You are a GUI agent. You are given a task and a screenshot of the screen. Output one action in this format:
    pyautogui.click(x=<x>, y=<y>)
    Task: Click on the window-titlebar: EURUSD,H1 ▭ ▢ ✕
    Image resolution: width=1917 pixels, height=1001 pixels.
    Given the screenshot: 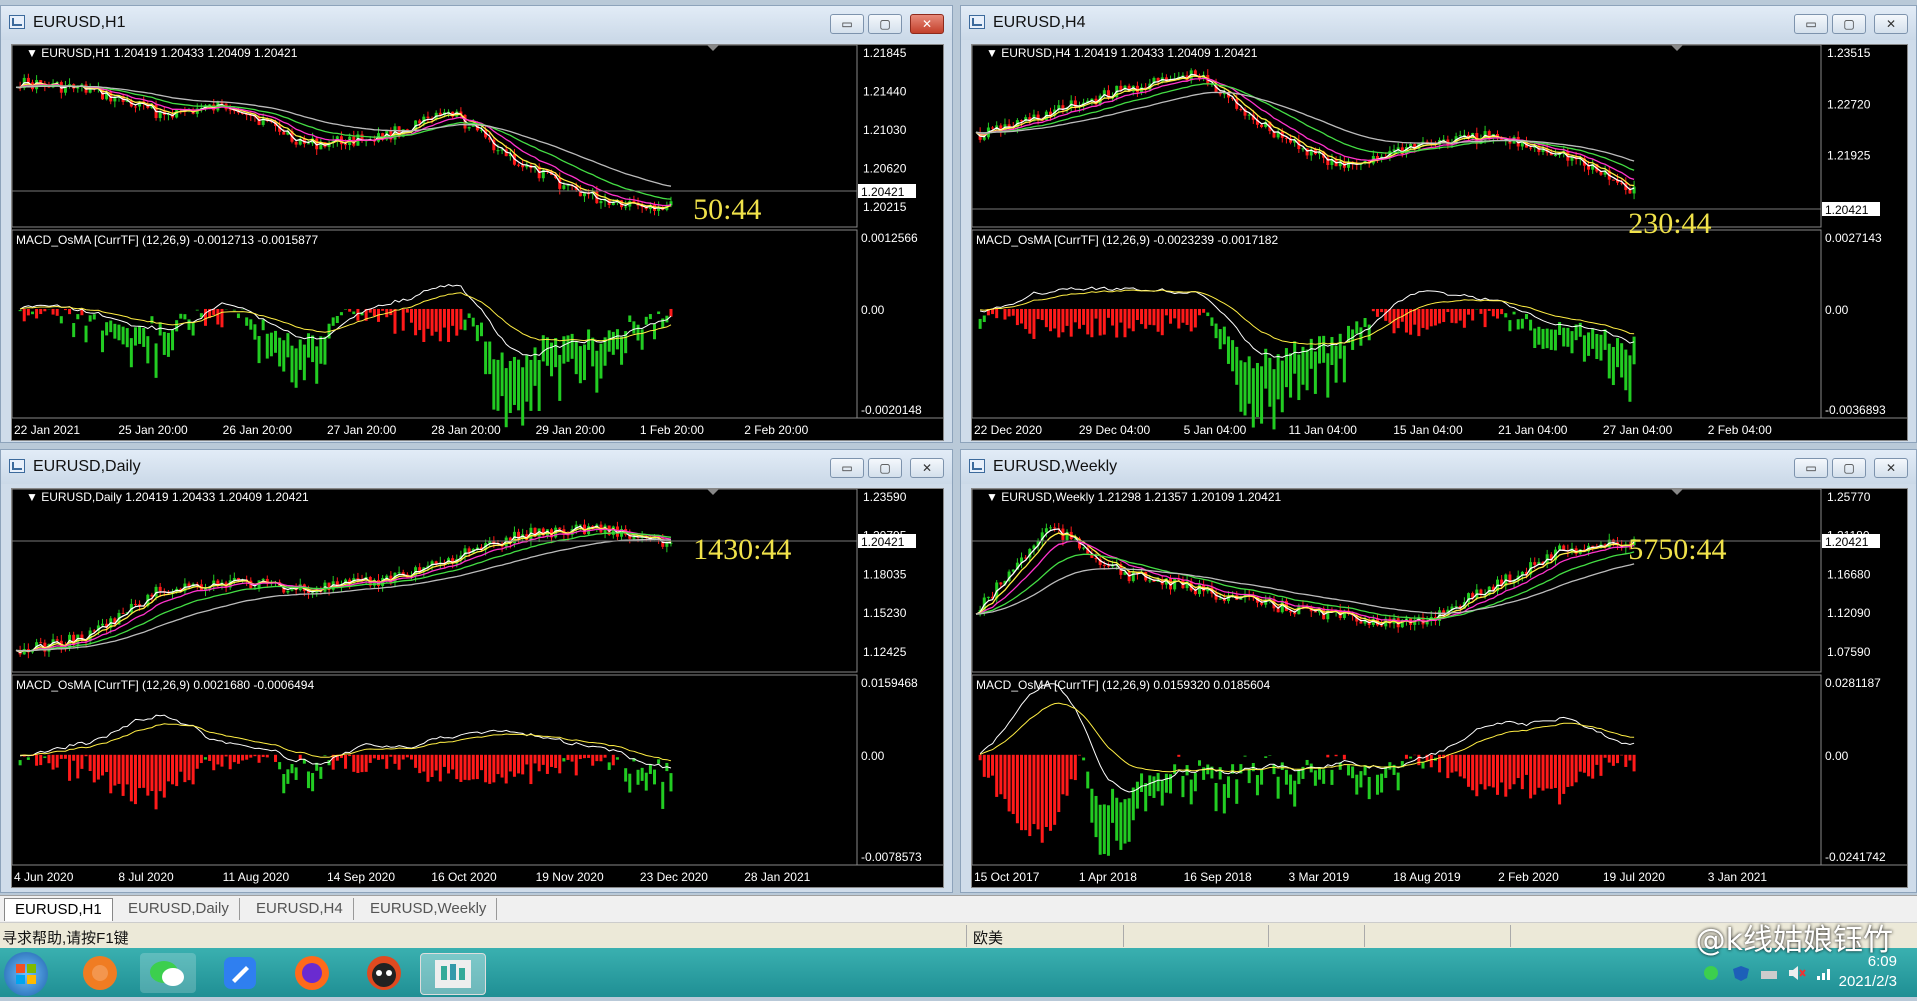 What is the action you would take?
    pyautogui.click(x=476, y=23)
    